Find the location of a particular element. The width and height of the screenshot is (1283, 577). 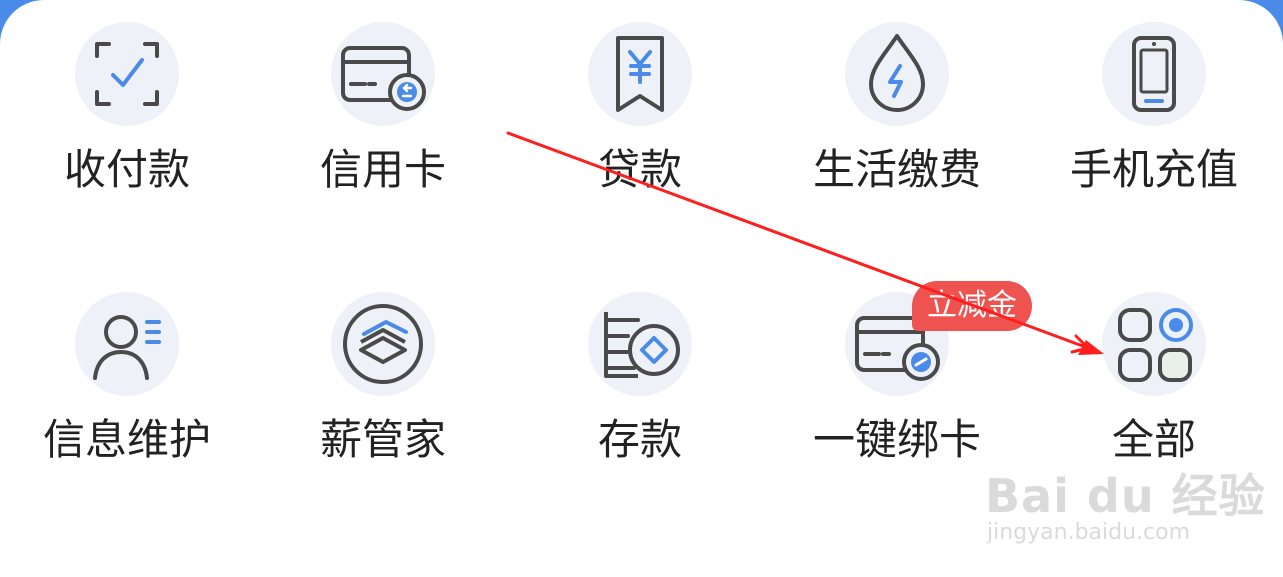

tile-label: 生活缴费 is located at coordinates (896, 169).